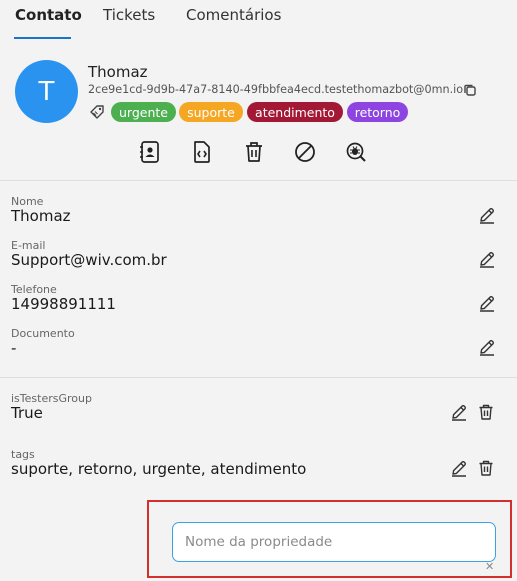 Image resolution: width=517 pixels, height=581 pixels. I want to click on tag-label: retorno, so click(377, 112).